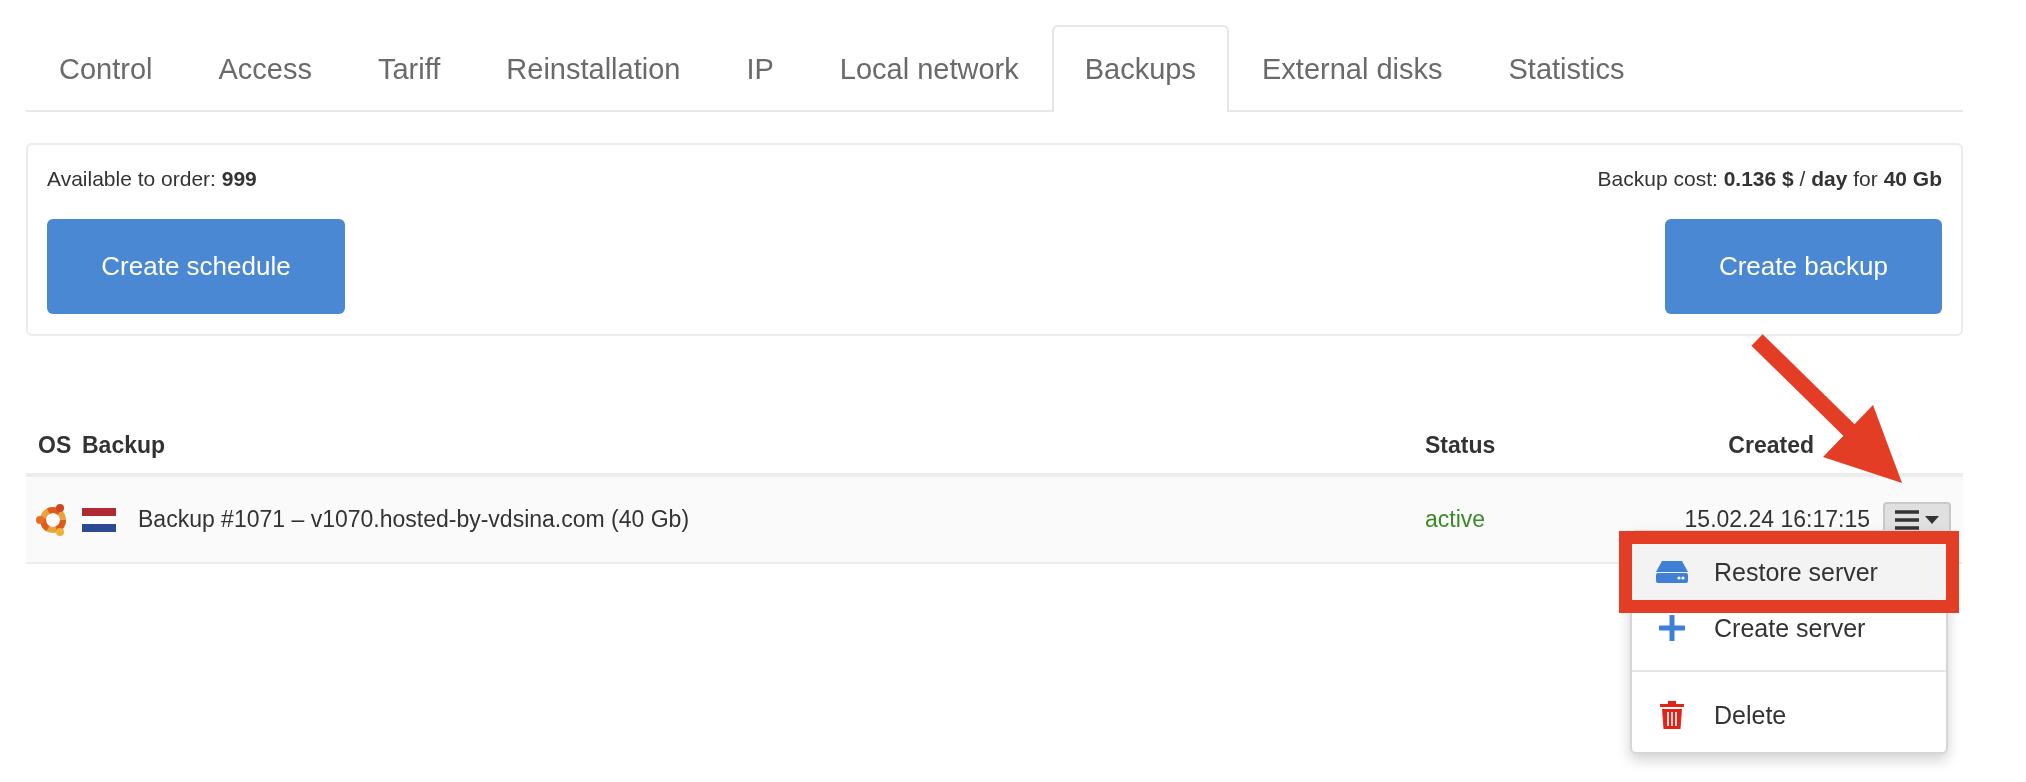  What do you see at coordinates (1907, 519) in the screenshot?
I see `menu-icon` at bounding box center [1907, 519].